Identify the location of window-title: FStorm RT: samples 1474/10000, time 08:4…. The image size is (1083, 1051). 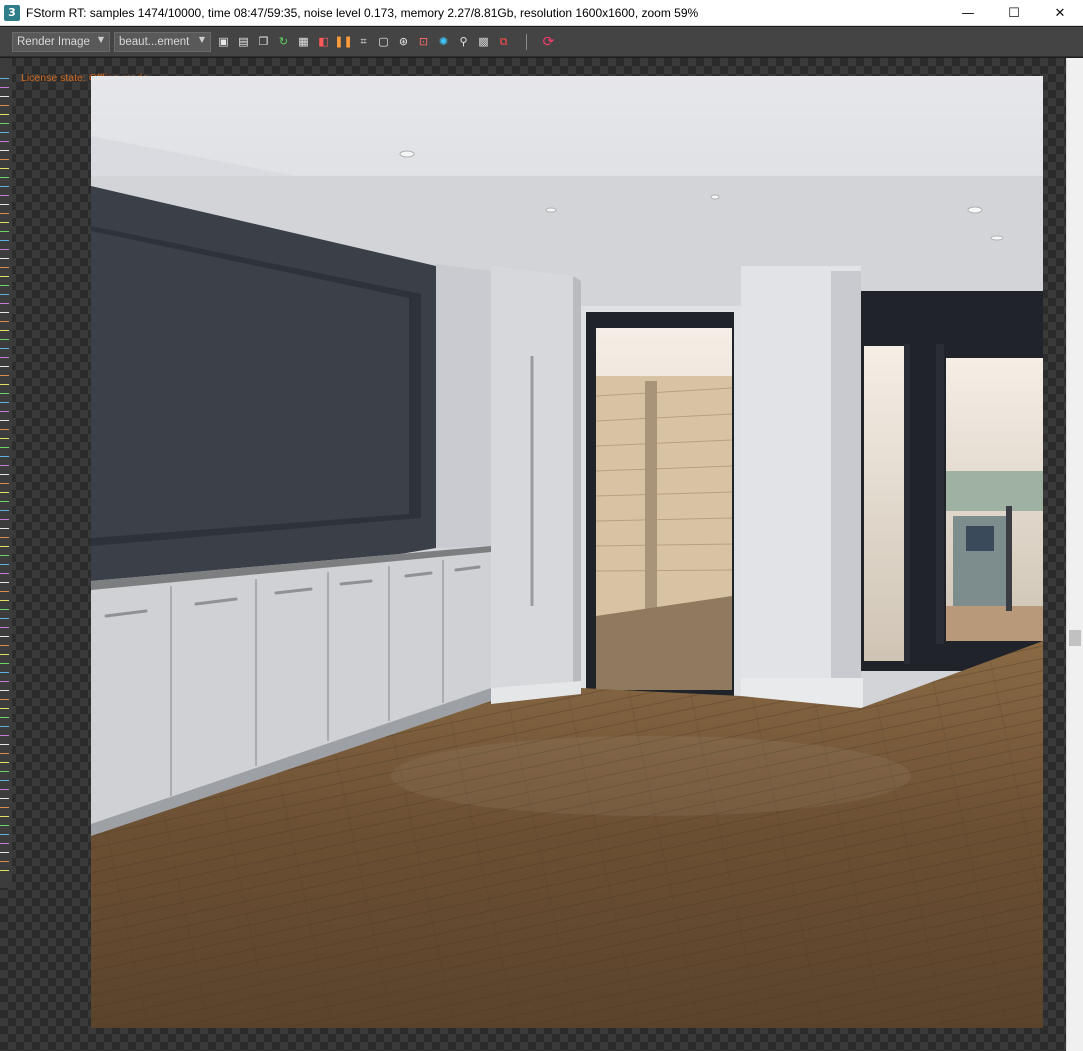
(362, 12).